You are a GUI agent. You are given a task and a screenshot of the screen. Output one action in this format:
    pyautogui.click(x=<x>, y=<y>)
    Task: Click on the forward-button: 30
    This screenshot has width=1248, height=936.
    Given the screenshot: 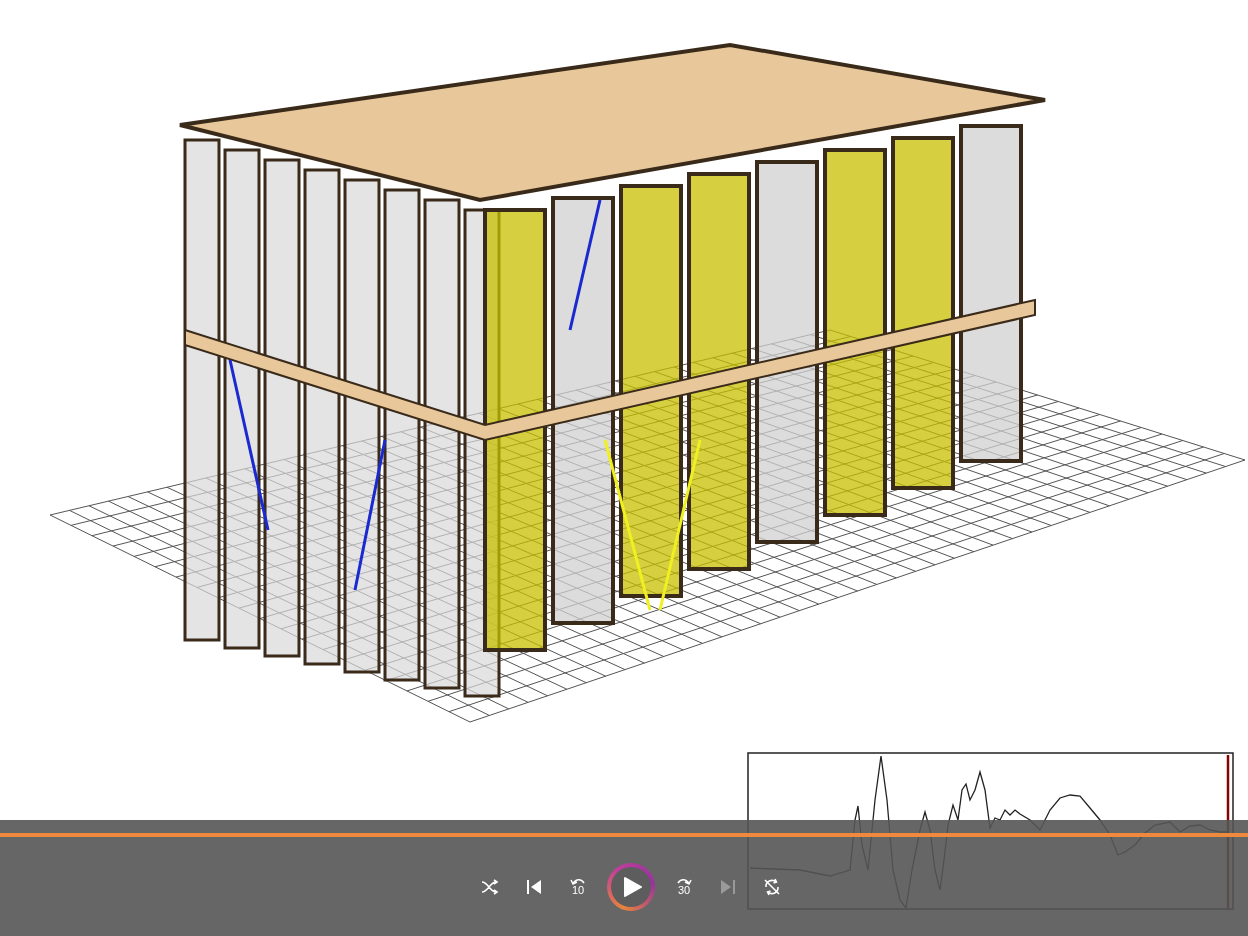 What is the action you would take?
    pyautogui.click(x=684, y=886)
    